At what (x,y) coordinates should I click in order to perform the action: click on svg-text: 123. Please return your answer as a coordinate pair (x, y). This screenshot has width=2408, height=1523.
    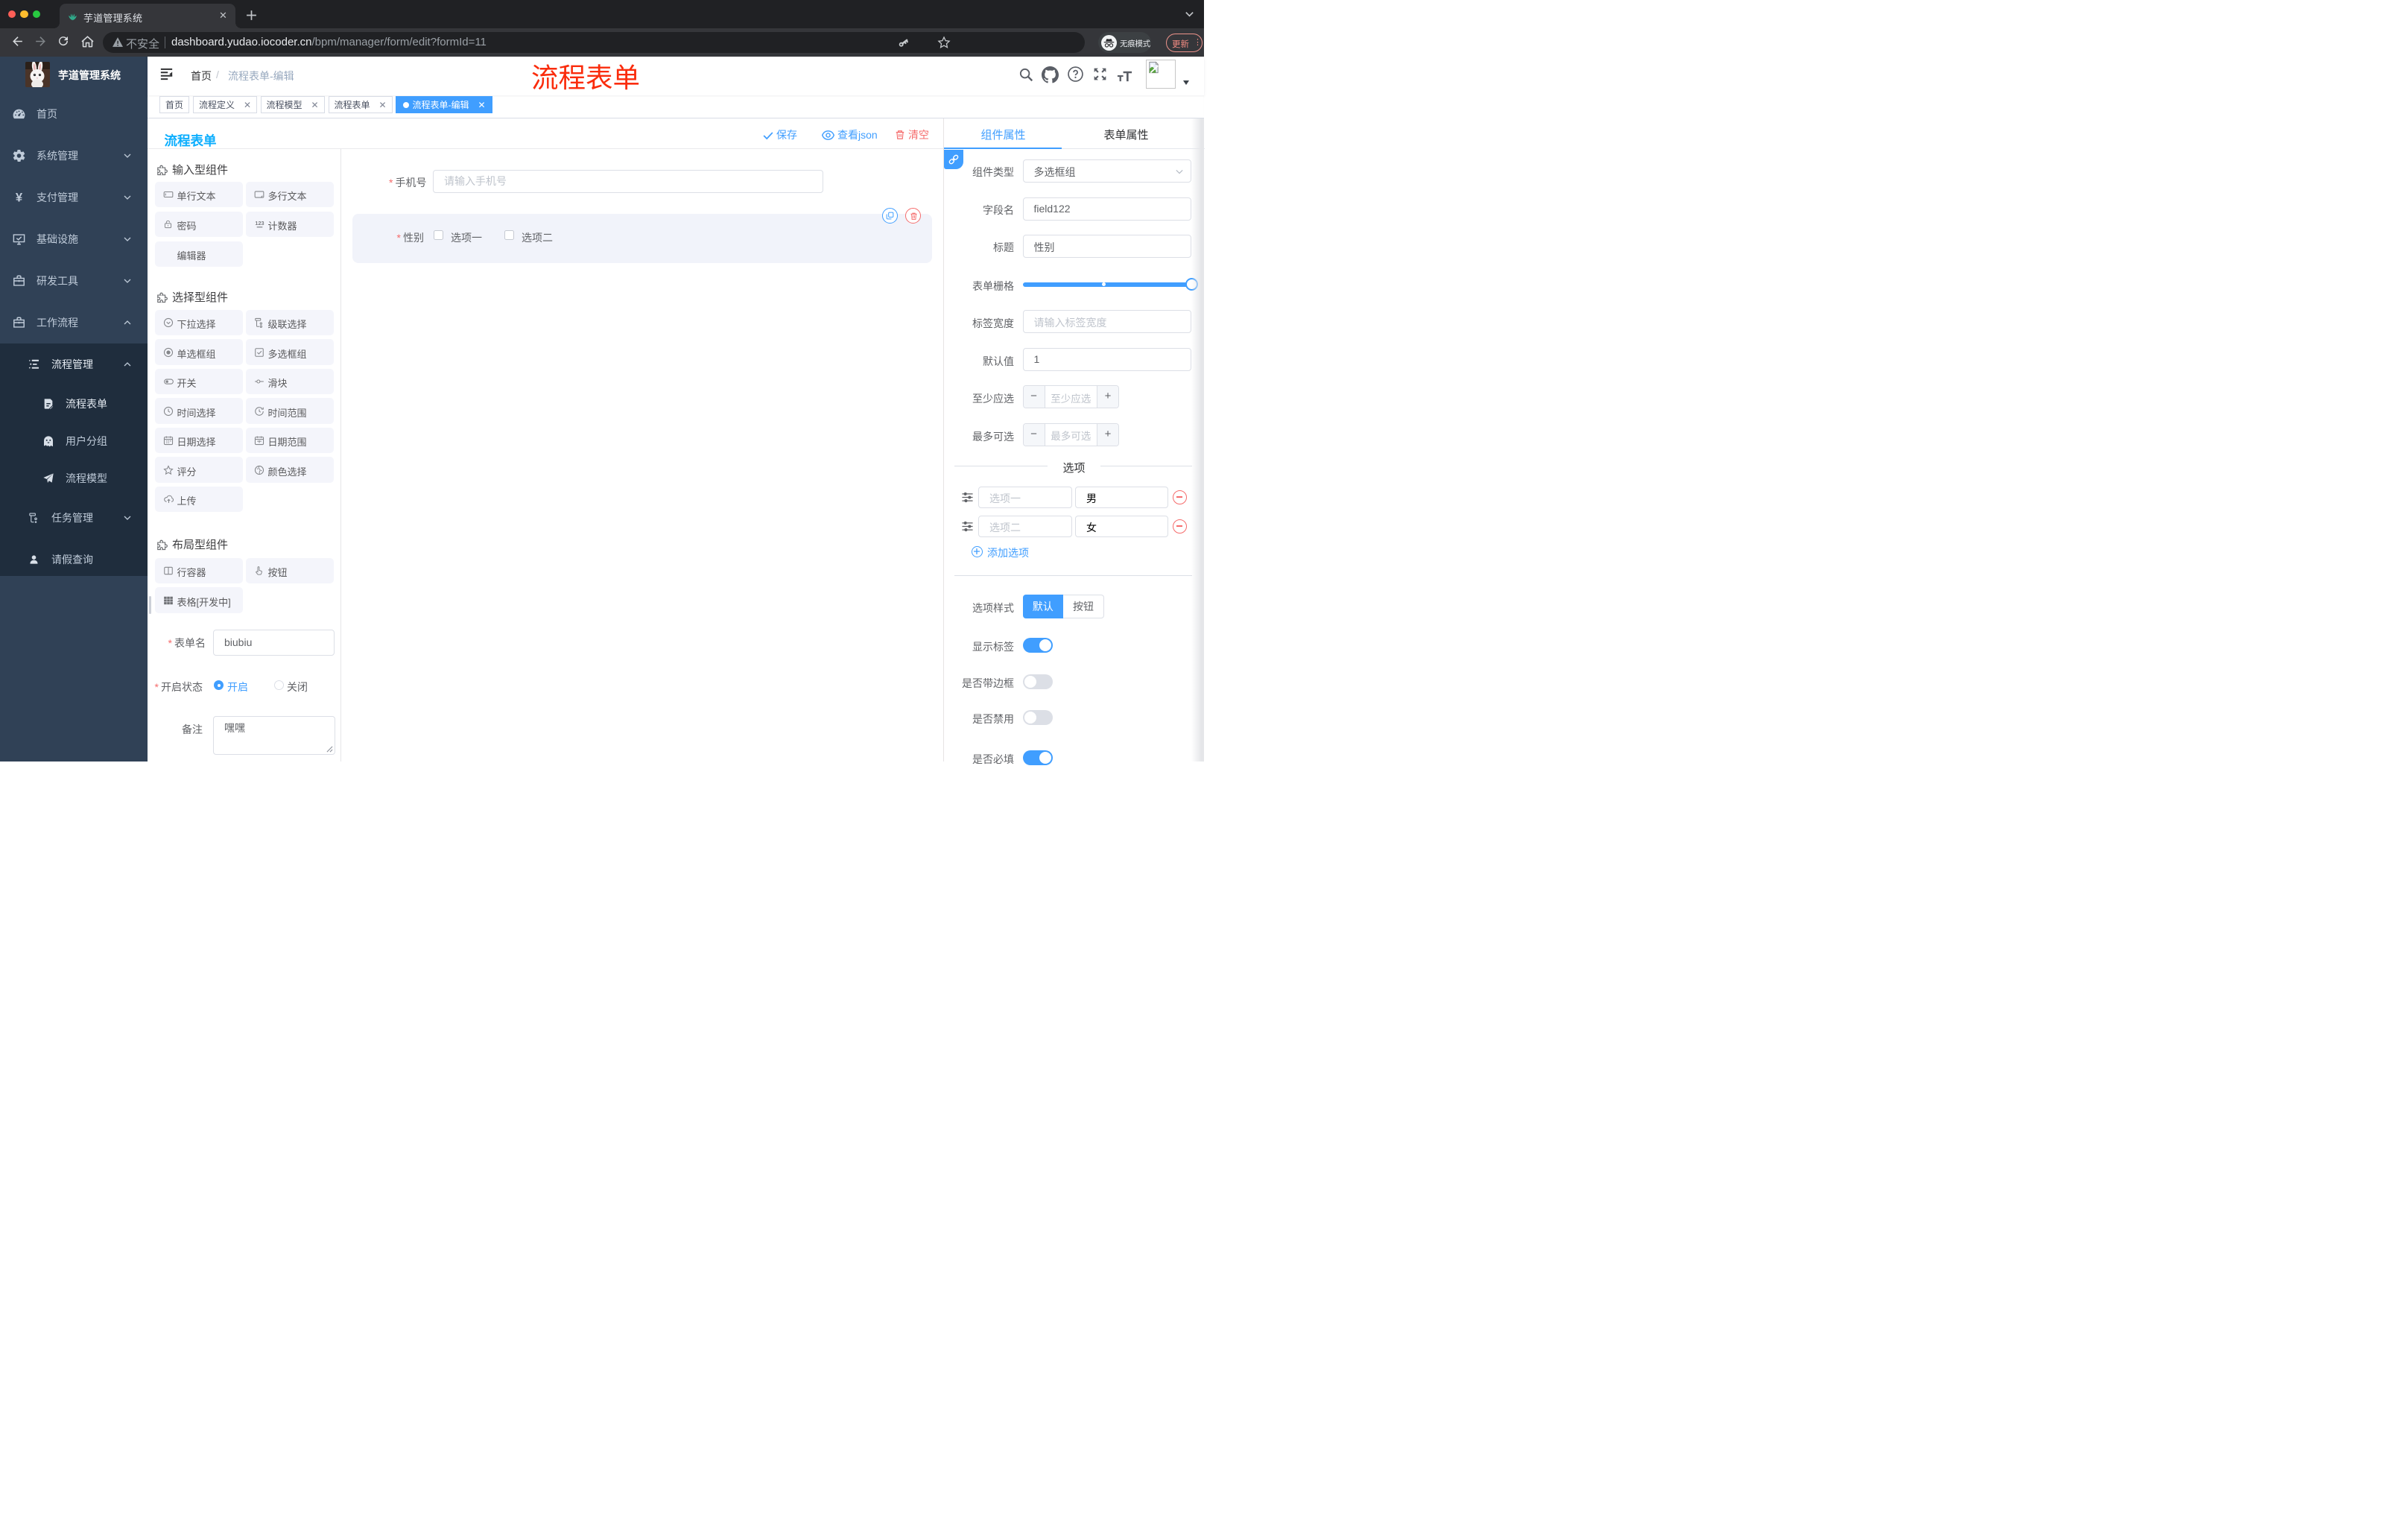
    Looking at the image, I should click on (259, 224).